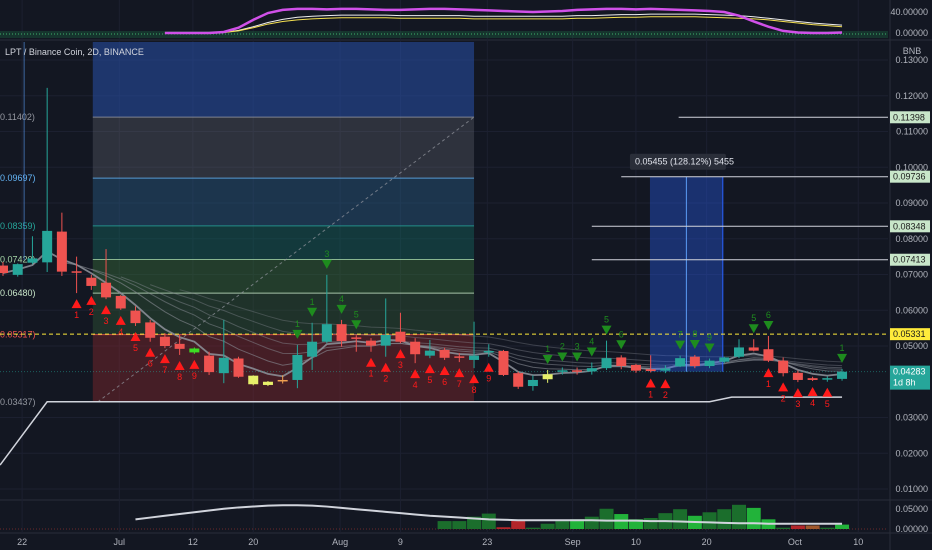 The height and width of the screenshot is (550, 932). What do you see at coordinates (18, 226) in the screenshot?
I see `fib-level-label: 0.08359)` at bounding box center [18, 226].